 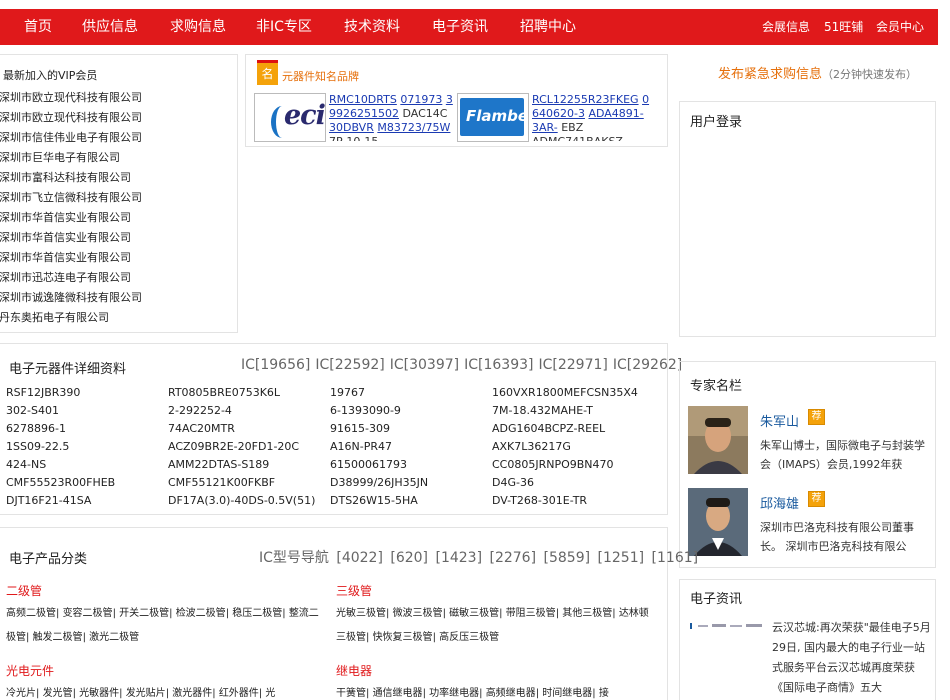 I want to click on category-item-link: 红外器件, so click(x=239, y=693).